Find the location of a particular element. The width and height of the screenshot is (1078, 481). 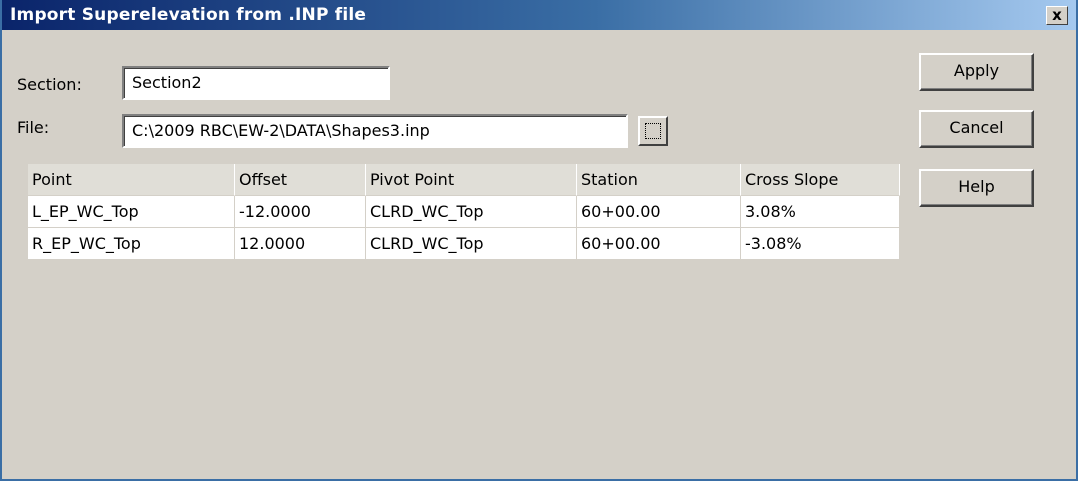

help-button: Help is located at coordinates (976, 188).